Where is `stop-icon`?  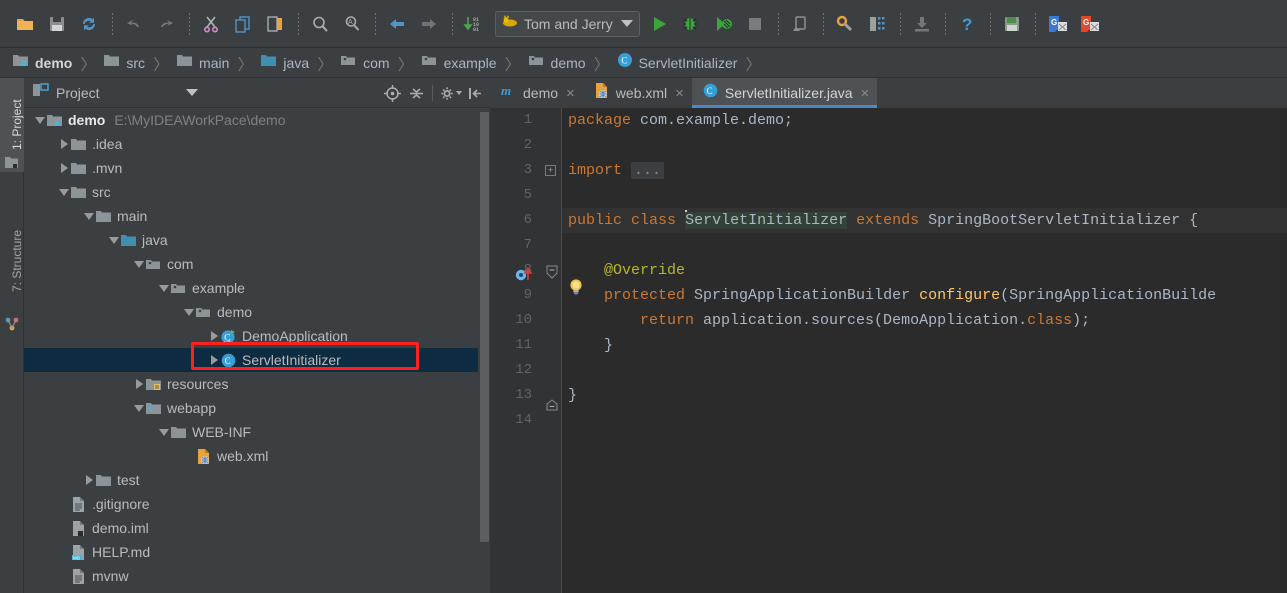 stop-icon is located at coordinates (755, 24).